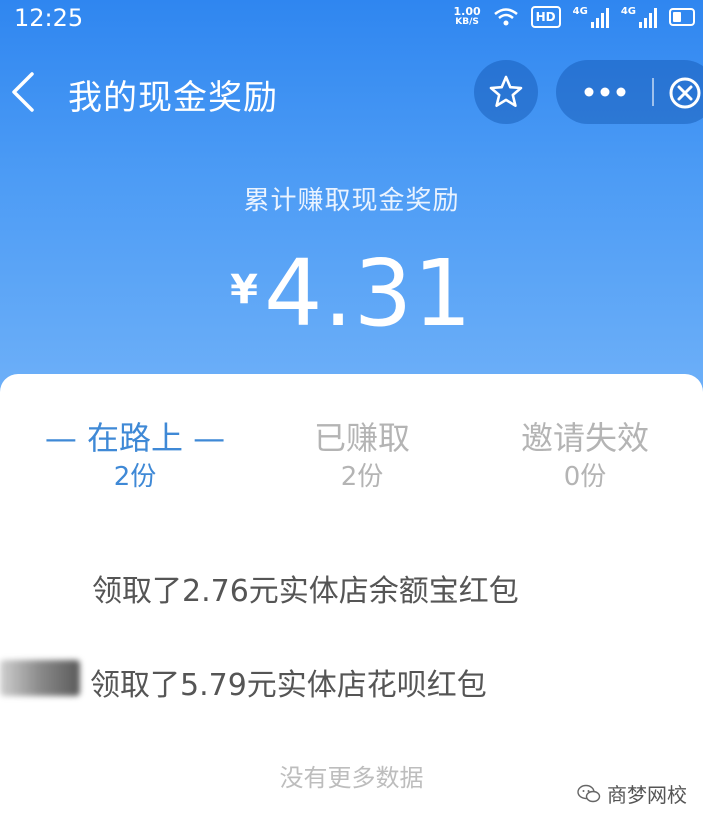  I want to click on favorite-button, so click(506, 92).